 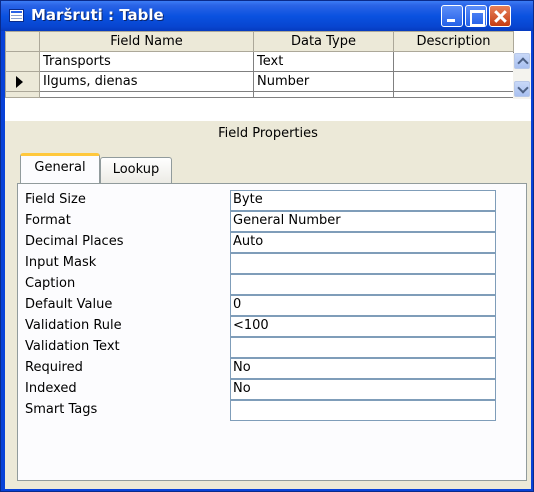 What do you see at coordinates (363, 200) in the screenshot?
I see `field-size-input: Byte` at bounding box center [363, 200].